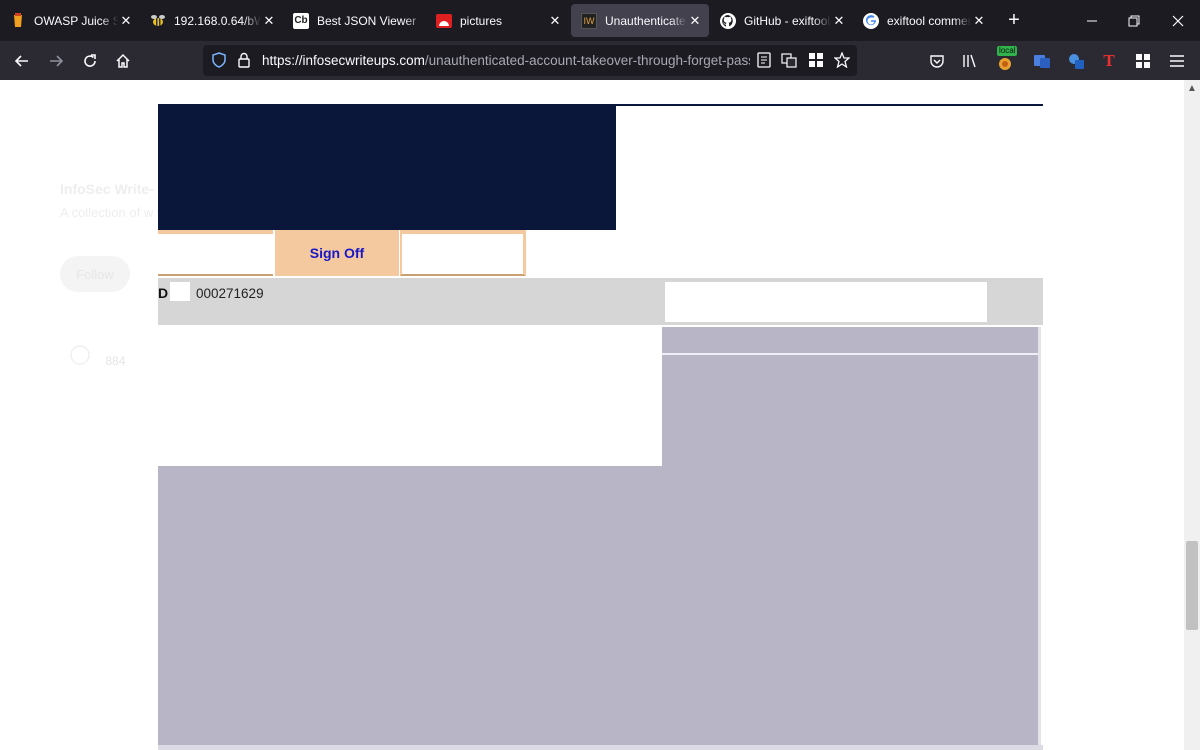 The image size is (1200, 750). I want to click on clap-icon, so click(81, 356).